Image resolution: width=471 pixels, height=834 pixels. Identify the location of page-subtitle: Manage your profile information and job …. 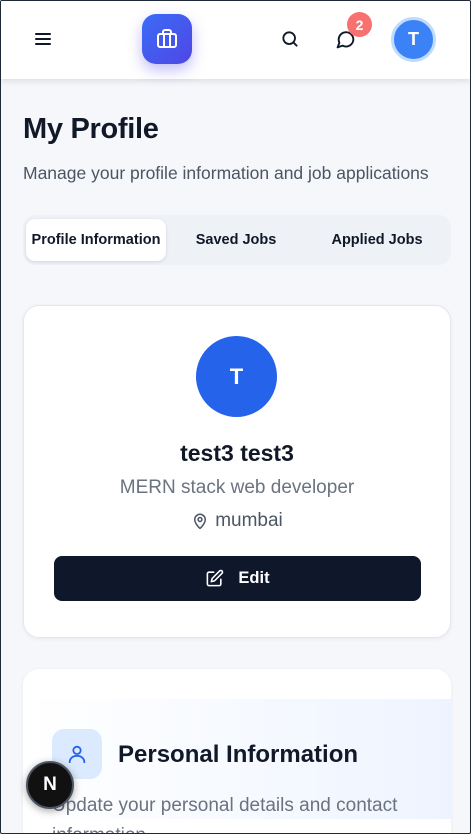
(226, 173).